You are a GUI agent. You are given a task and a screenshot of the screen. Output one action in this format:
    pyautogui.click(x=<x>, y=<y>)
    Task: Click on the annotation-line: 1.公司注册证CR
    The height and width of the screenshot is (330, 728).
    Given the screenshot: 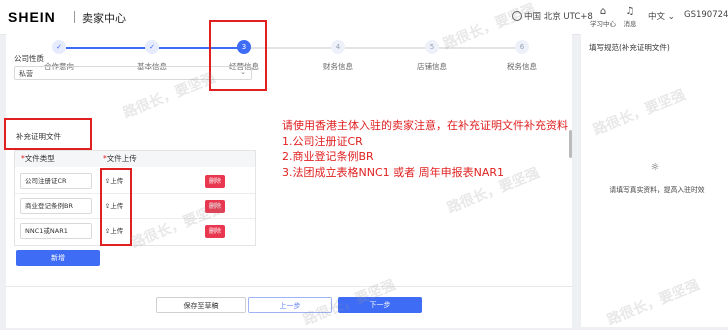 What is the action you would take?
    pyautogui.click(x=322, y=141)
    